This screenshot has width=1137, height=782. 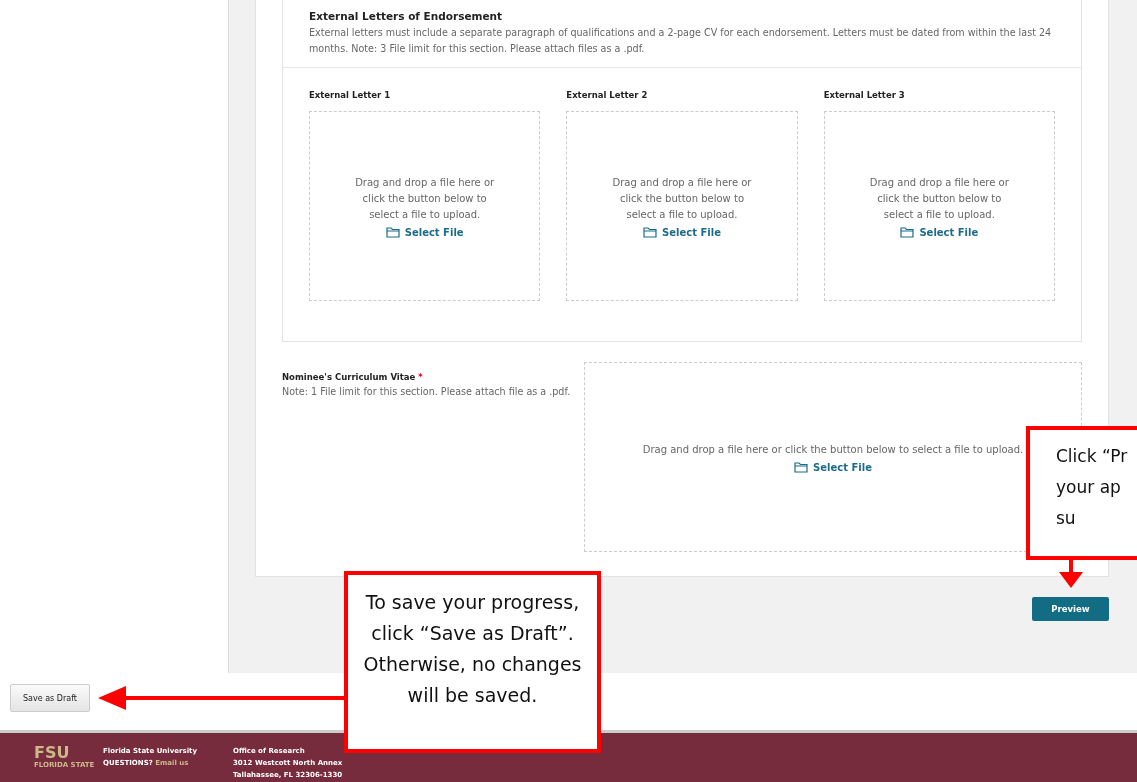 What do you see at coordinates (1081, 493) in the screenshot?
I see `annotation-callout: Click “Pr your ap su` at bounding box center [1081, 493].